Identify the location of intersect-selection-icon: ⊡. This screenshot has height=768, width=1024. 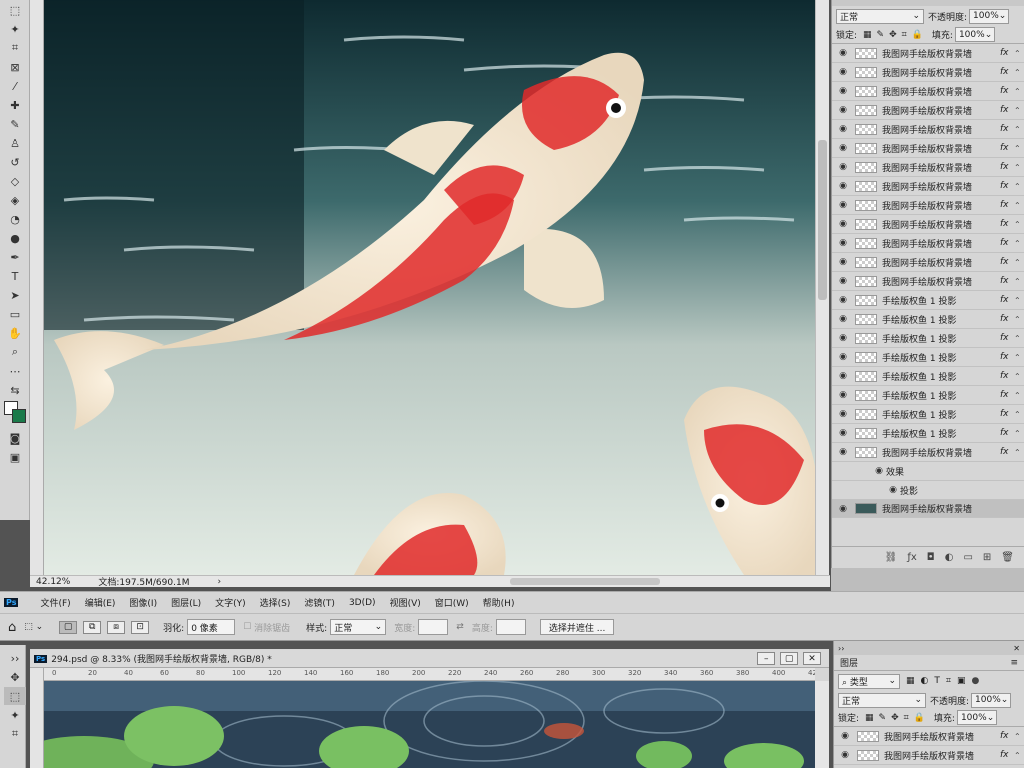
(140, 627).